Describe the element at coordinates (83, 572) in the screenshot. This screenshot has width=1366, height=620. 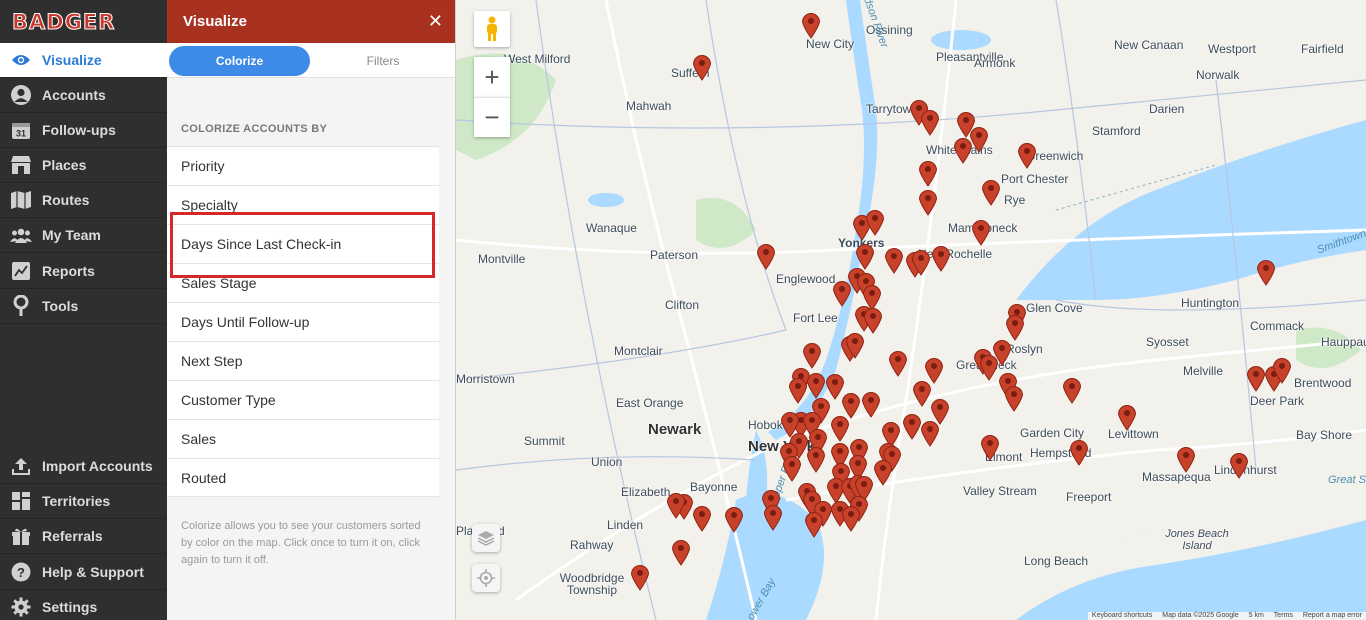
I see `nav-item-help-support: ? Help & Support` at that location.